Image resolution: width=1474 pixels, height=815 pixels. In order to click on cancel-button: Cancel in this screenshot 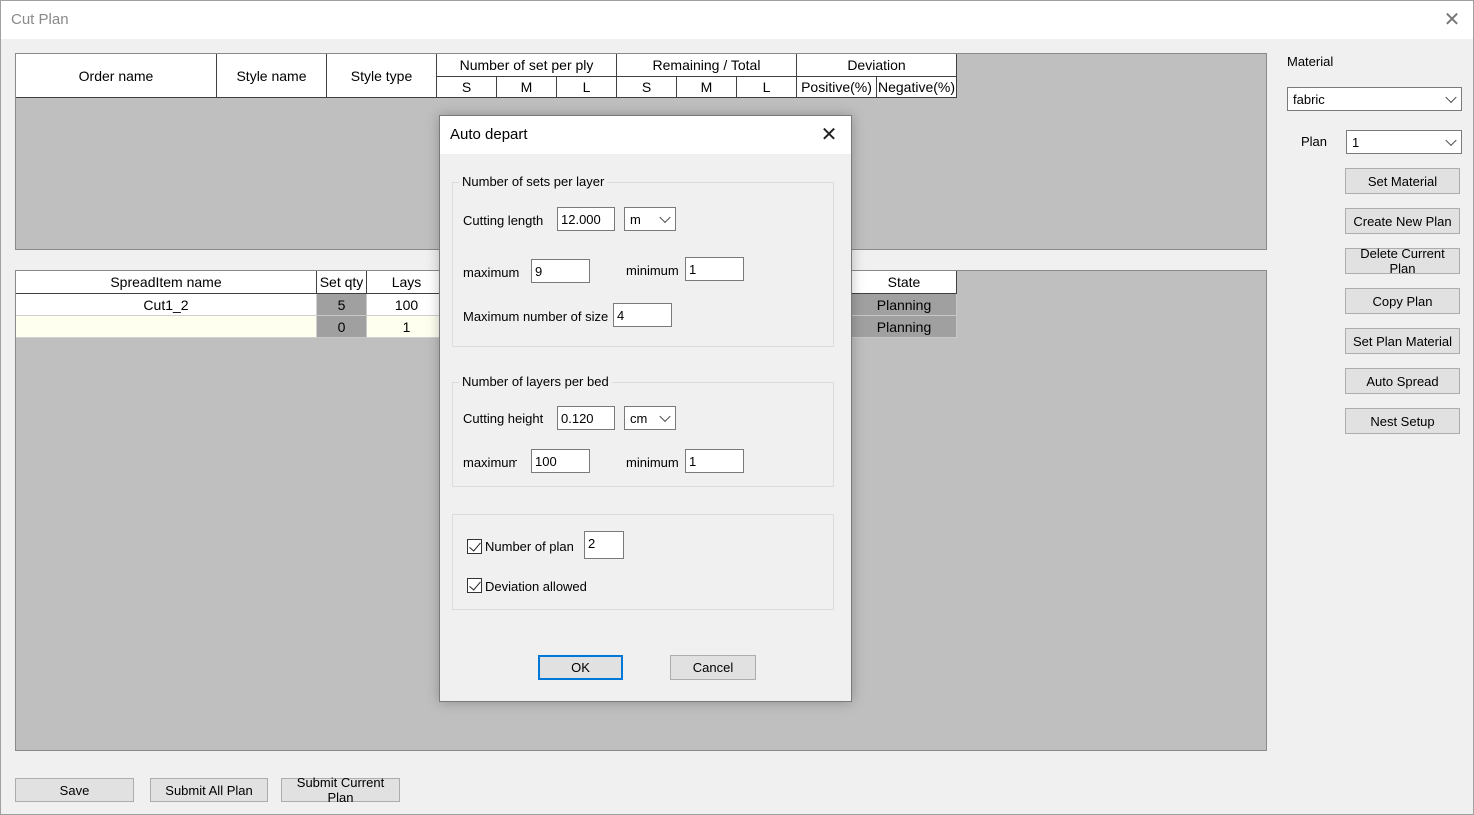, I will do `click(713, 667)`.